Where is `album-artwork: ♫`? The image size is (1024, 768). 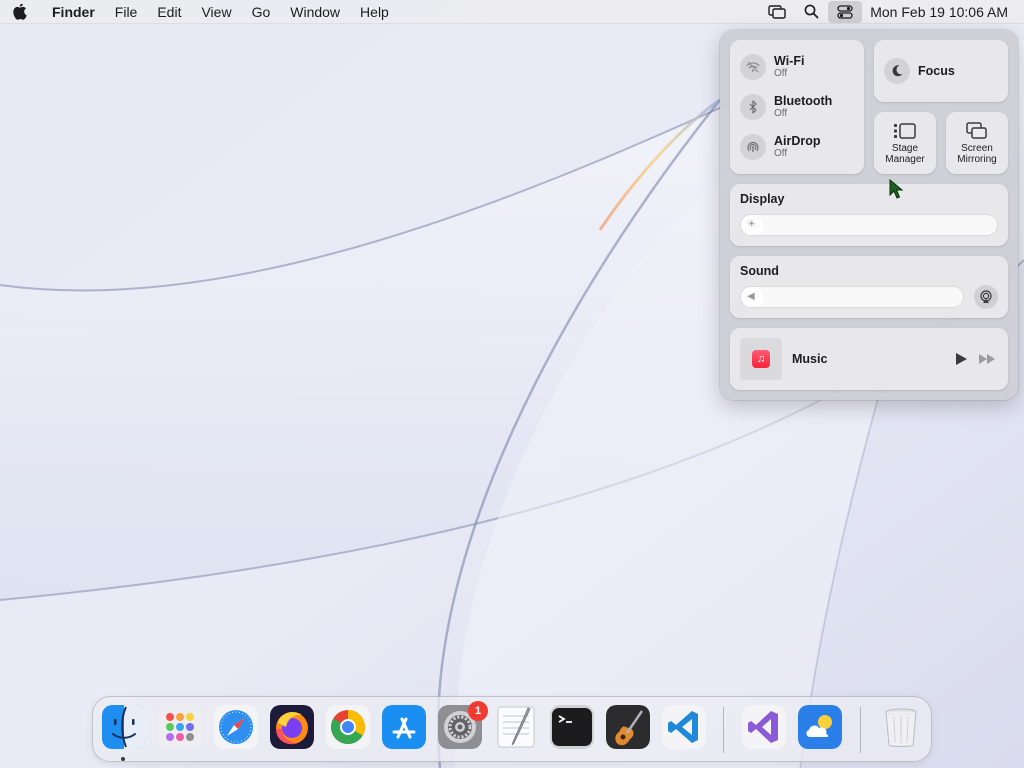
album-artwork: ♫ is located at coordinates (761, 359).